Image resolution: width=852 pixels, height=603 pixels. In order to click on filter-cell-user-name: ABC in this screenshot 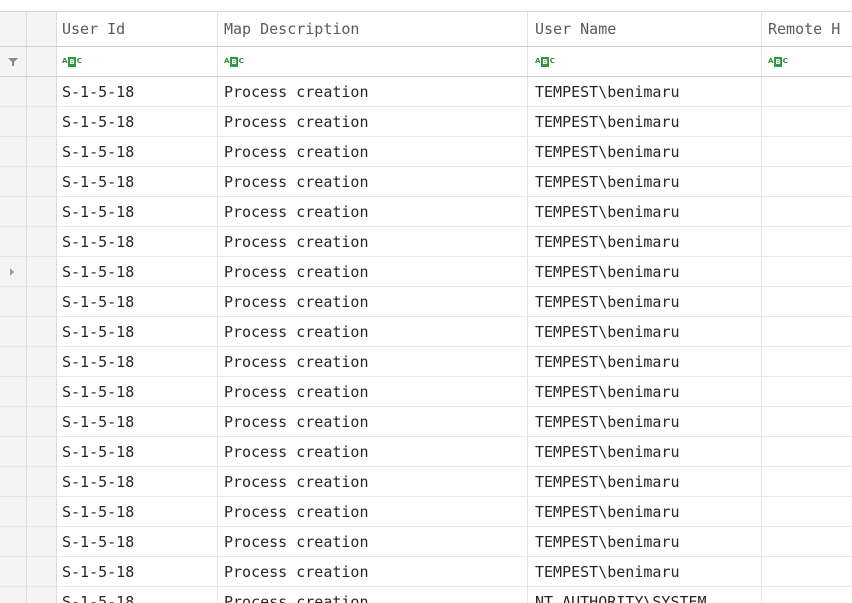, I will do `click(645, 61)`.